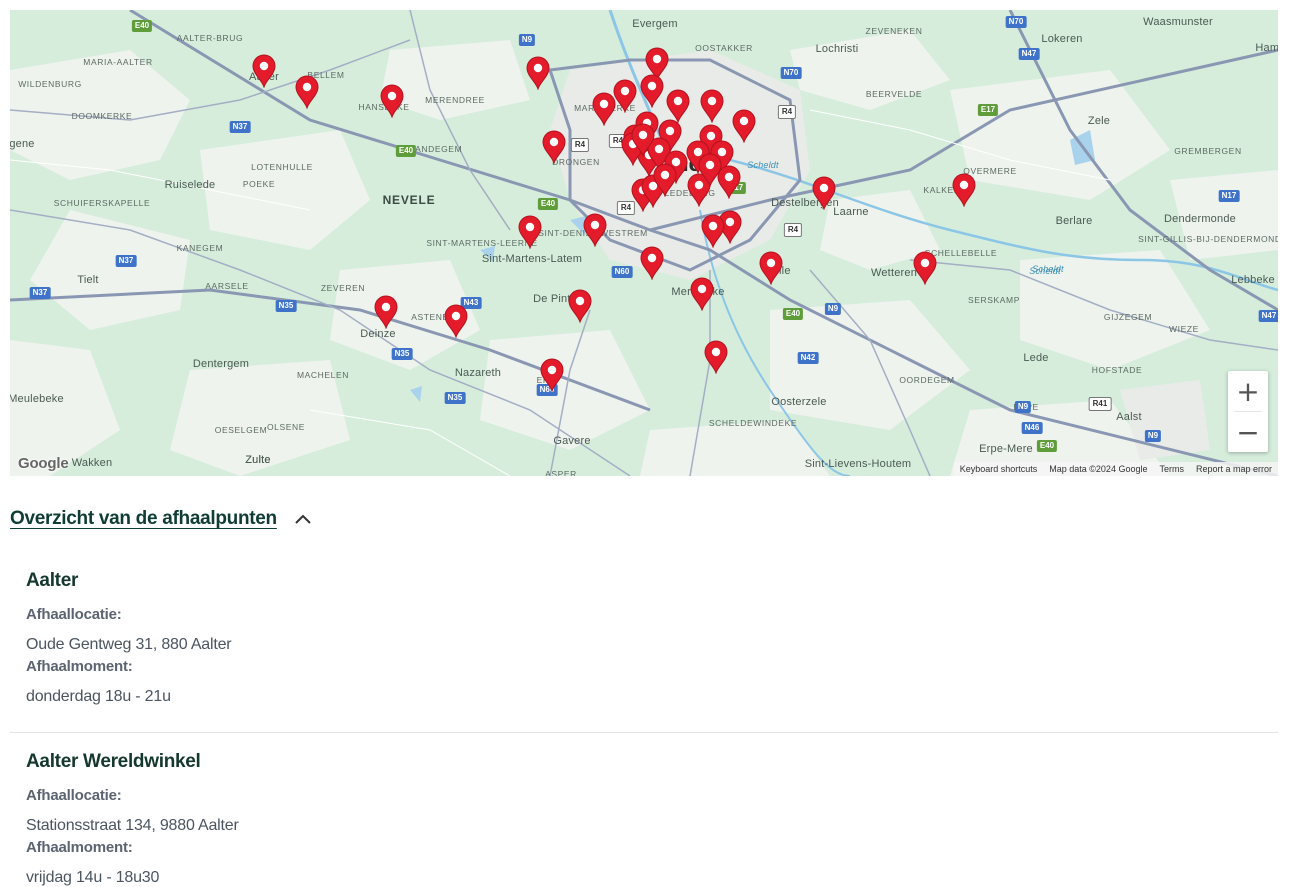  Describe the element at coordinates (210, 38) in the screenshot. I see `map-place-label: AALTER-BRUG` at that location.